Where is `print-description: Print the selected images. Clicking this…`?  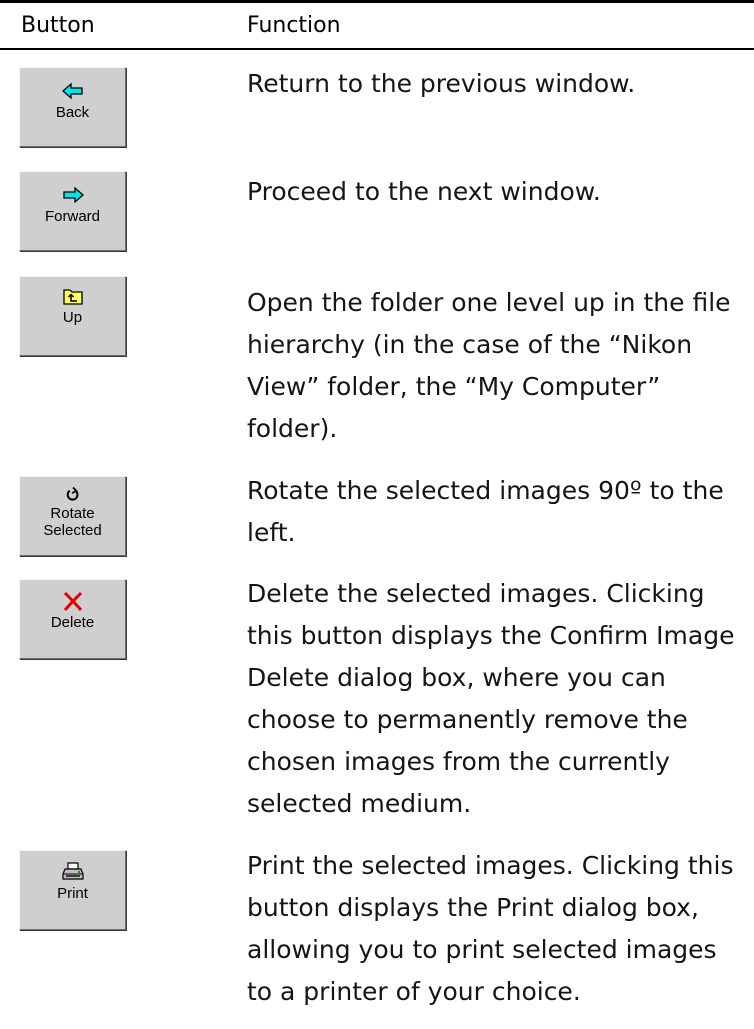
print-description: Print the selected images. Clicking this… is located at coordinates (490, 928).